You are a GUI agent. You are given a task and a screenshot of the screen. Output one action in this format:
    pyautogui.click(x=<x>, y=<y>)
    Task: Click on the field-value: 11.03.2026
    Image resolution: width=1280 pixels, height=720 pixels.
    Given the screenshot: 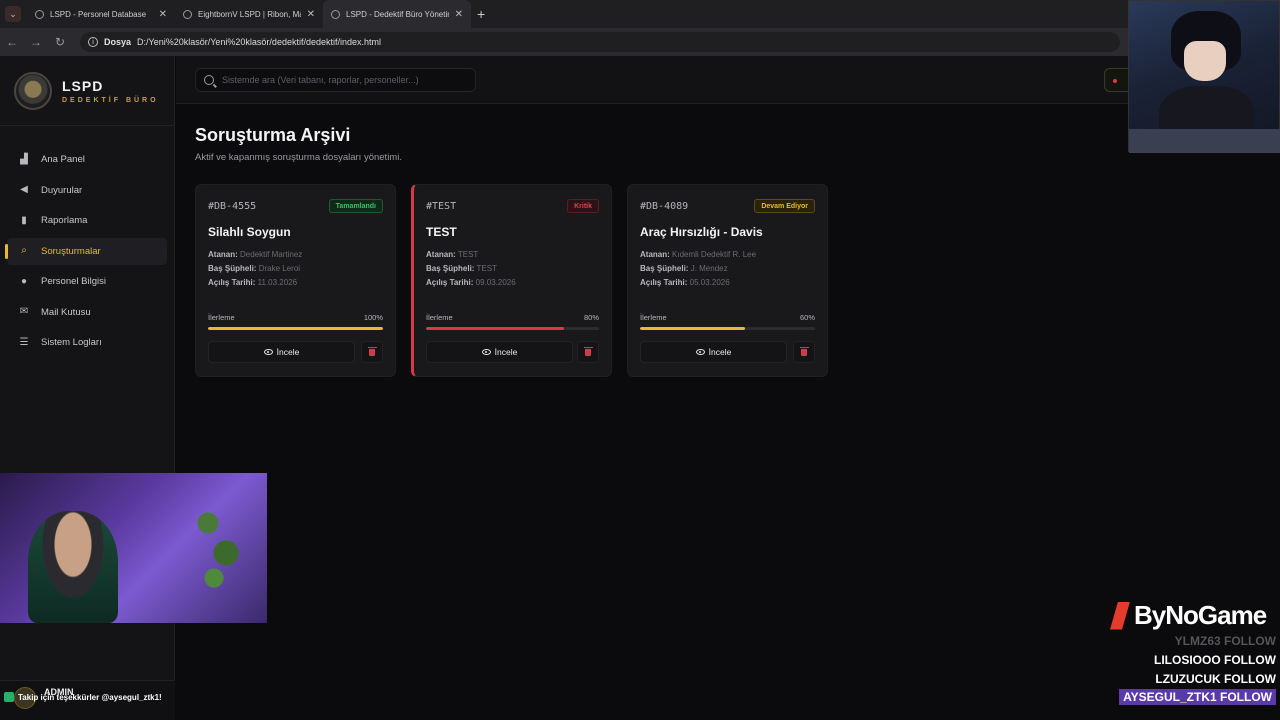 What is the action you would take?
    pyautogui.click(x=277, y=282)
    